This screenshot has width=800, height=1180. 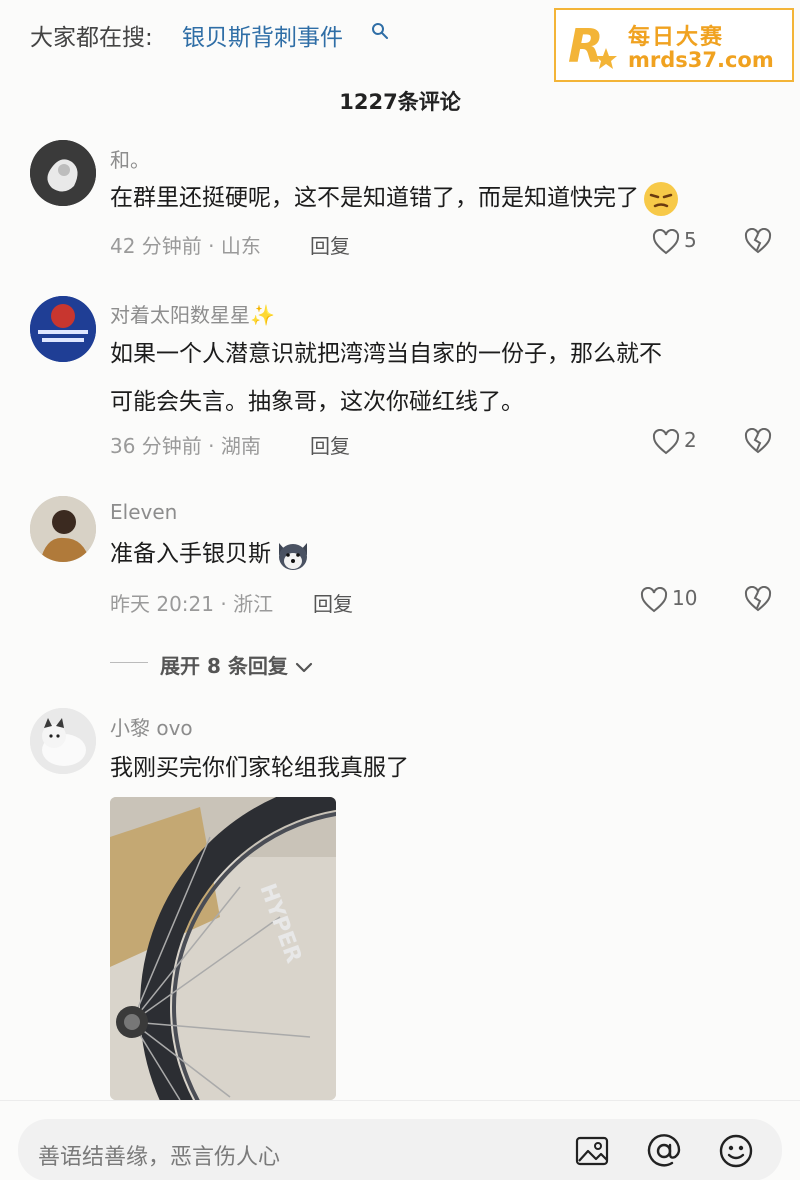 I want to click on like-count: 2, so click(x=690, y=440).